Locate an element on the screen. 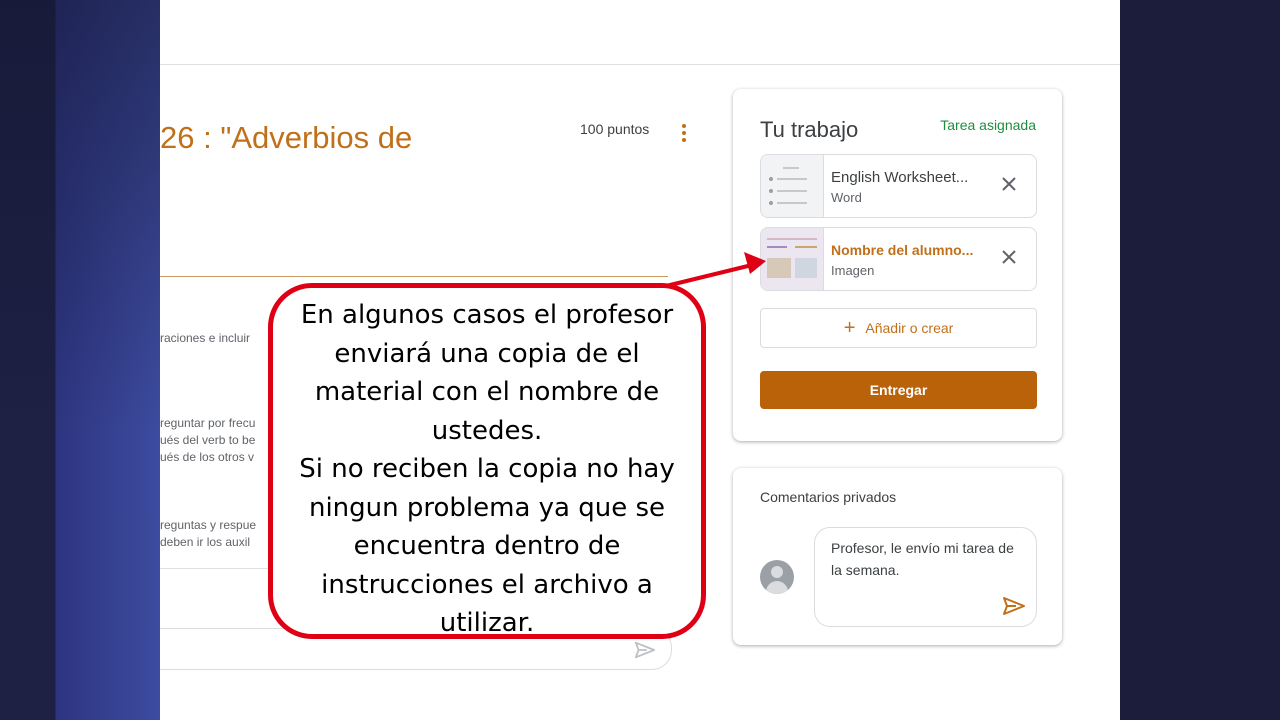 The image size is (1280, 720). instruction-snippet: raciones e incluir is located at coordinates (205, 338).